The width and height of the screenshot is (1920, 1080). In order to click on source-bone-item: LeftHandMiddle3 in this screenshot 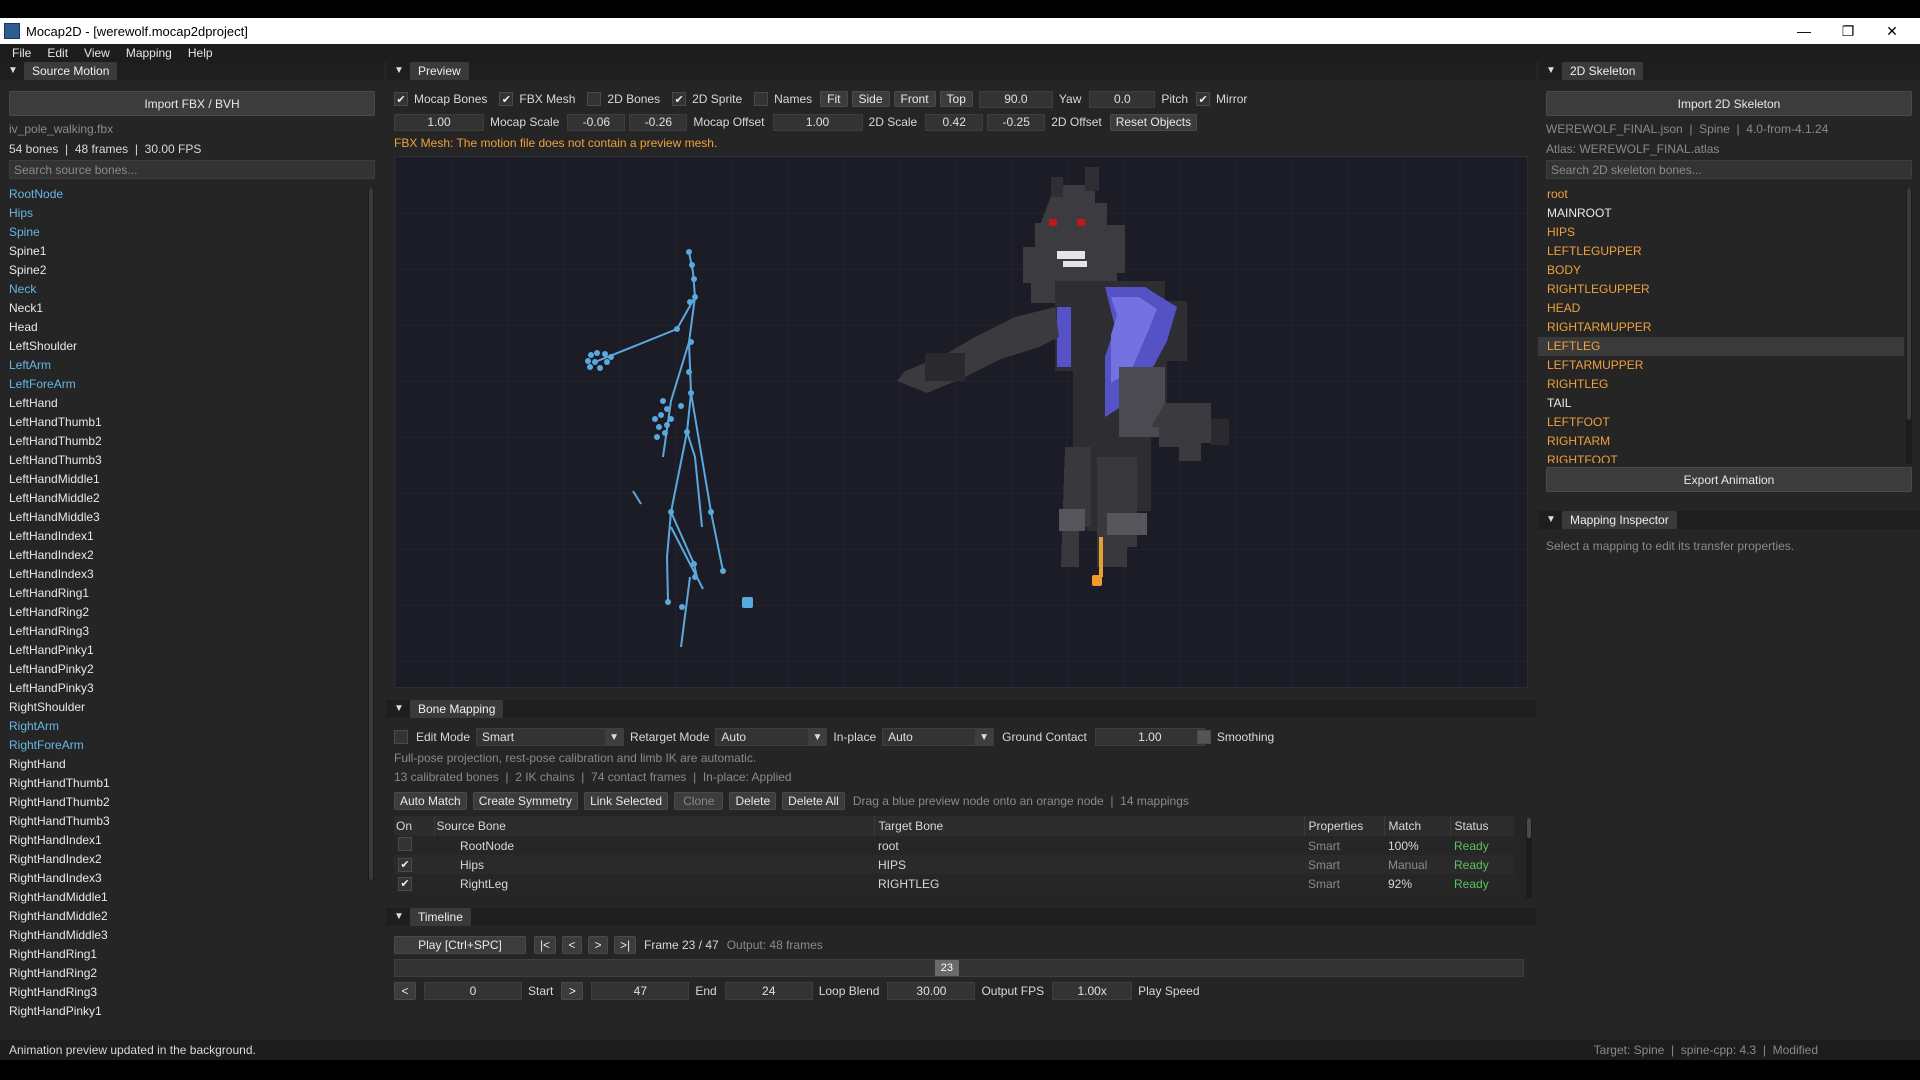, I will do `click(184, 517)`.